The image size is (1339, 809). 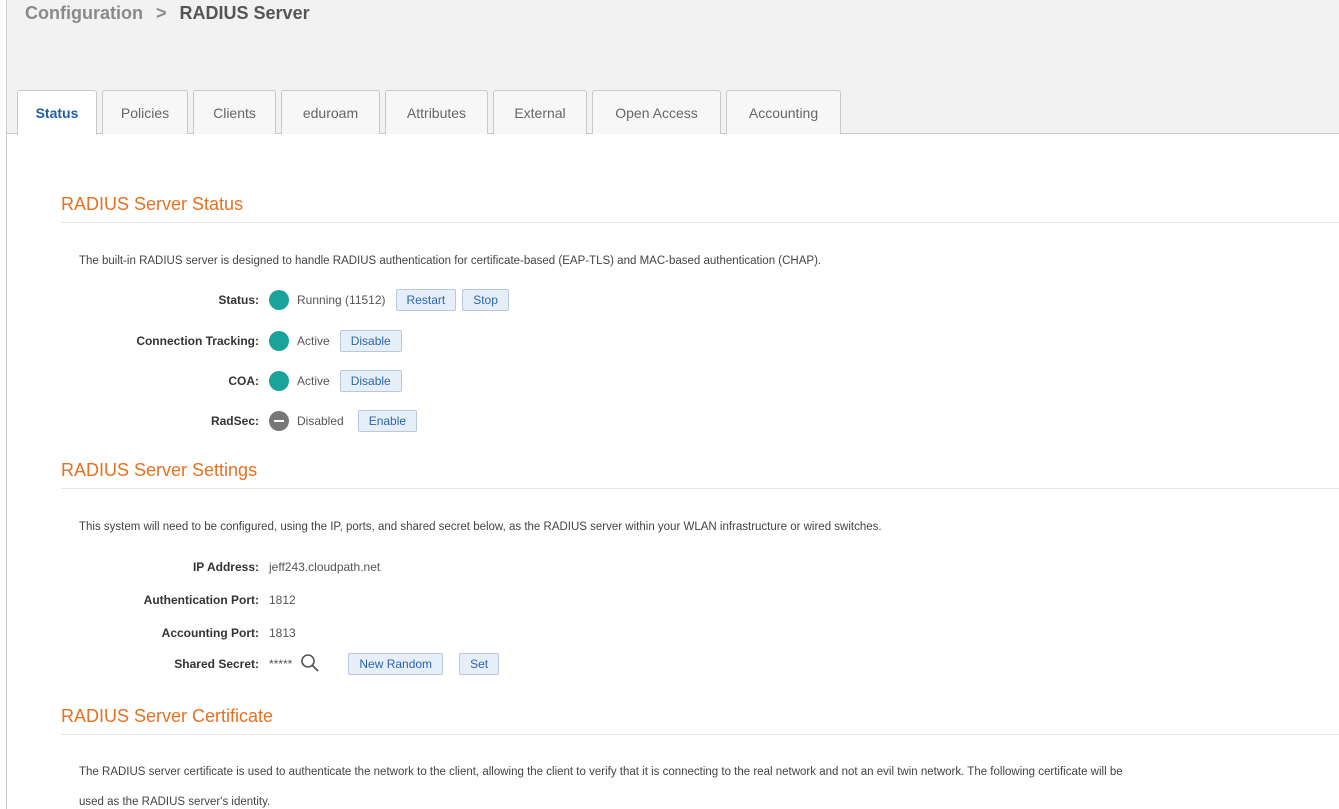 I want to click on coa-label: COA:, so click(x=243, y=381).